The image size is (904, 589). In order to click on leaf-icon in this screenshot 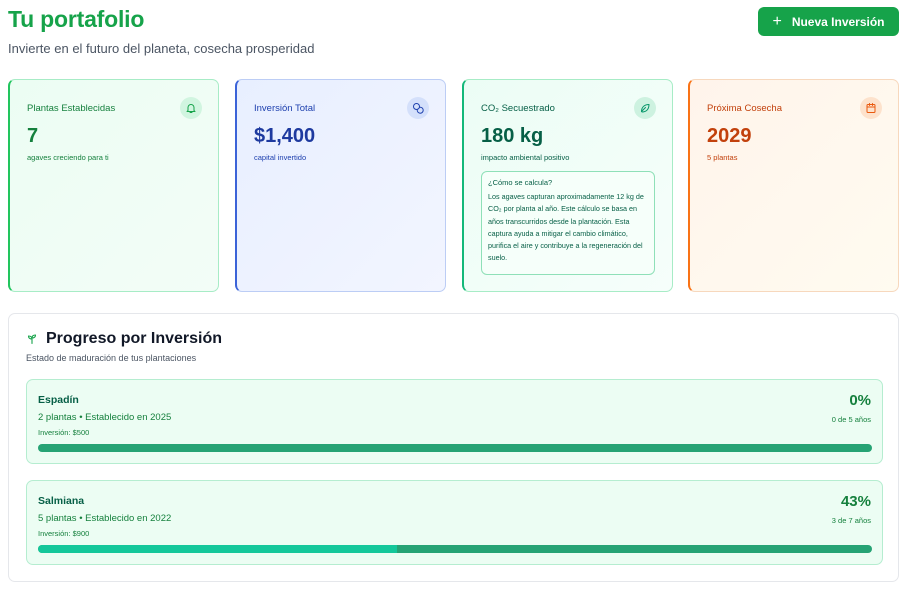, I will do `click(645, 108)`.